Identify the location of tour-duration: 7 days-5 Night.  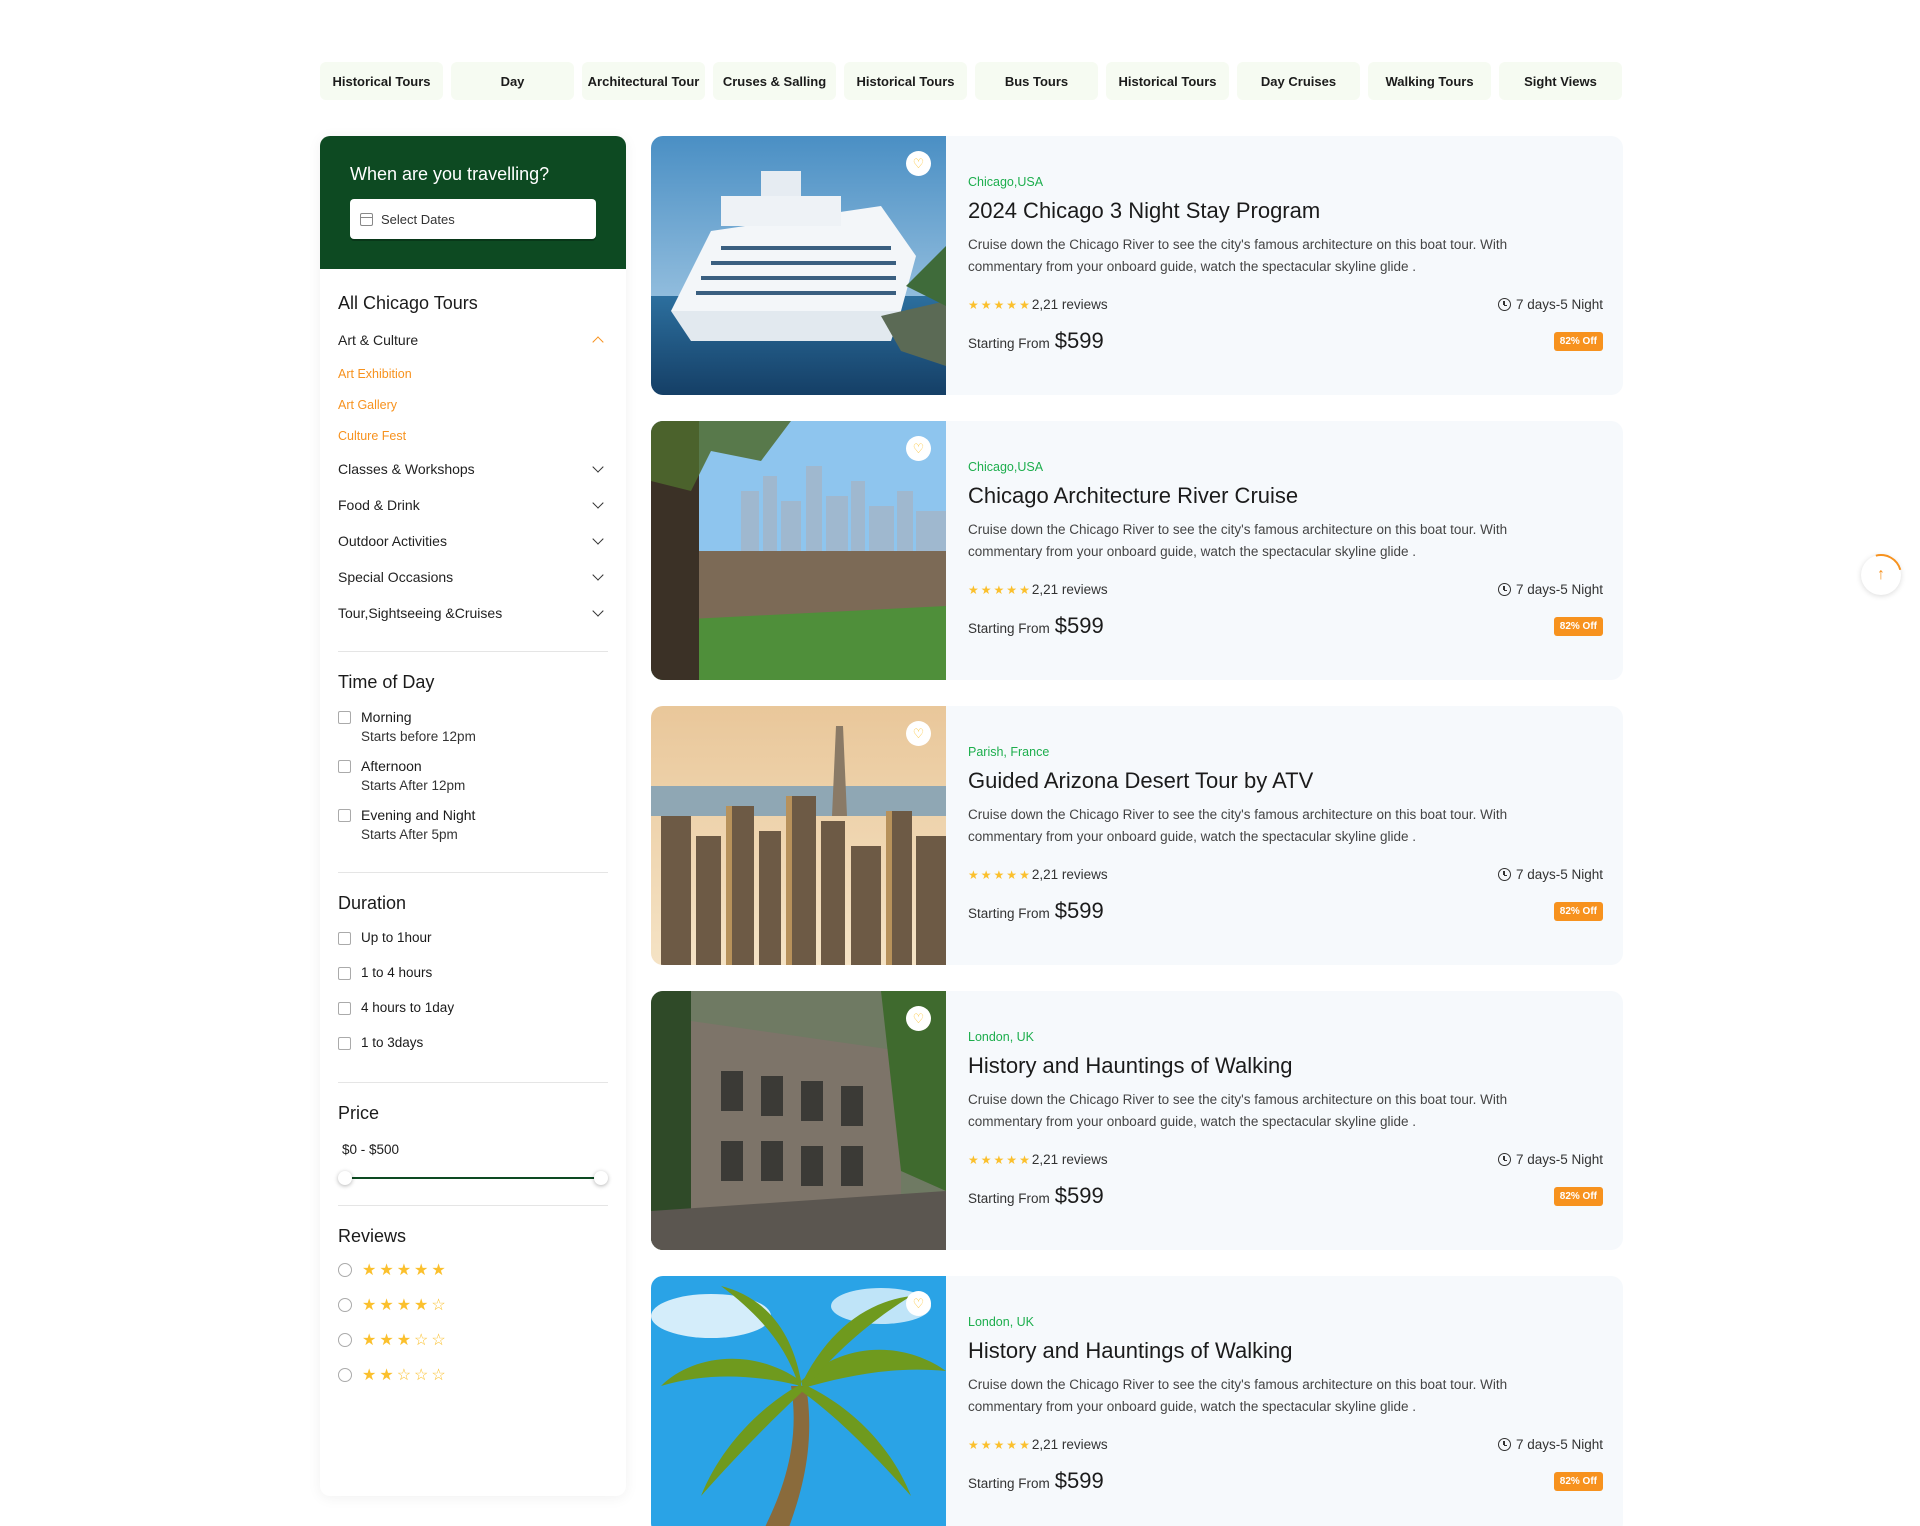
(1550, 1444).